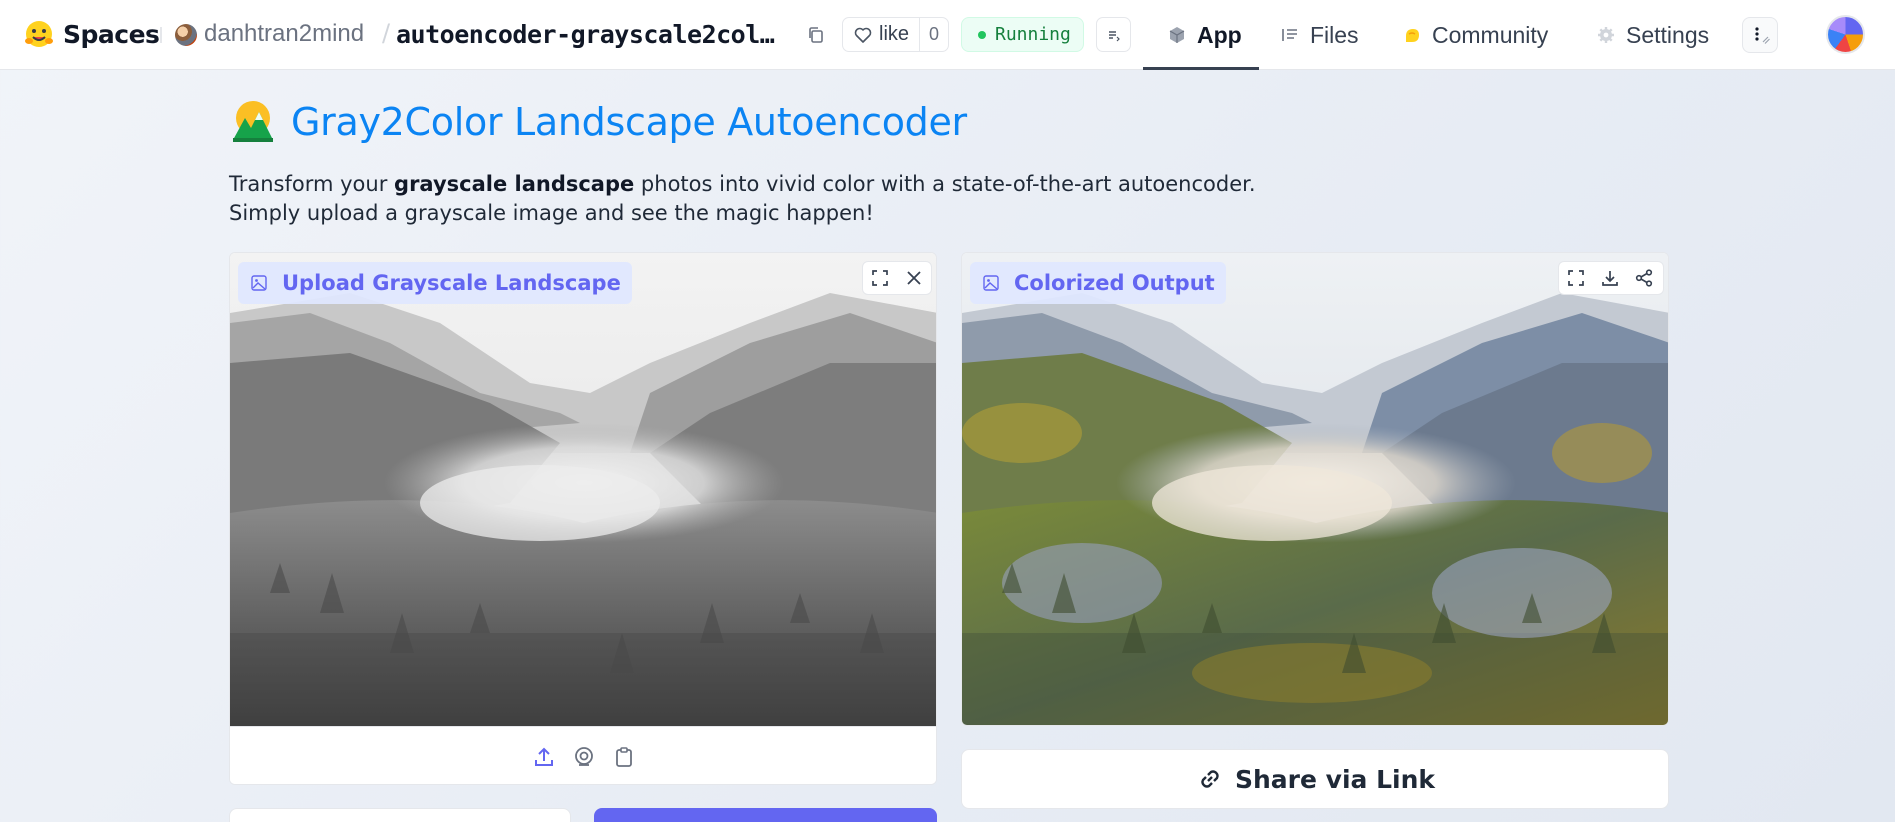 The image size is (1895, 822). I want to click on input-panel-label: Upload Grayscale Landscape, so click(435, 283).